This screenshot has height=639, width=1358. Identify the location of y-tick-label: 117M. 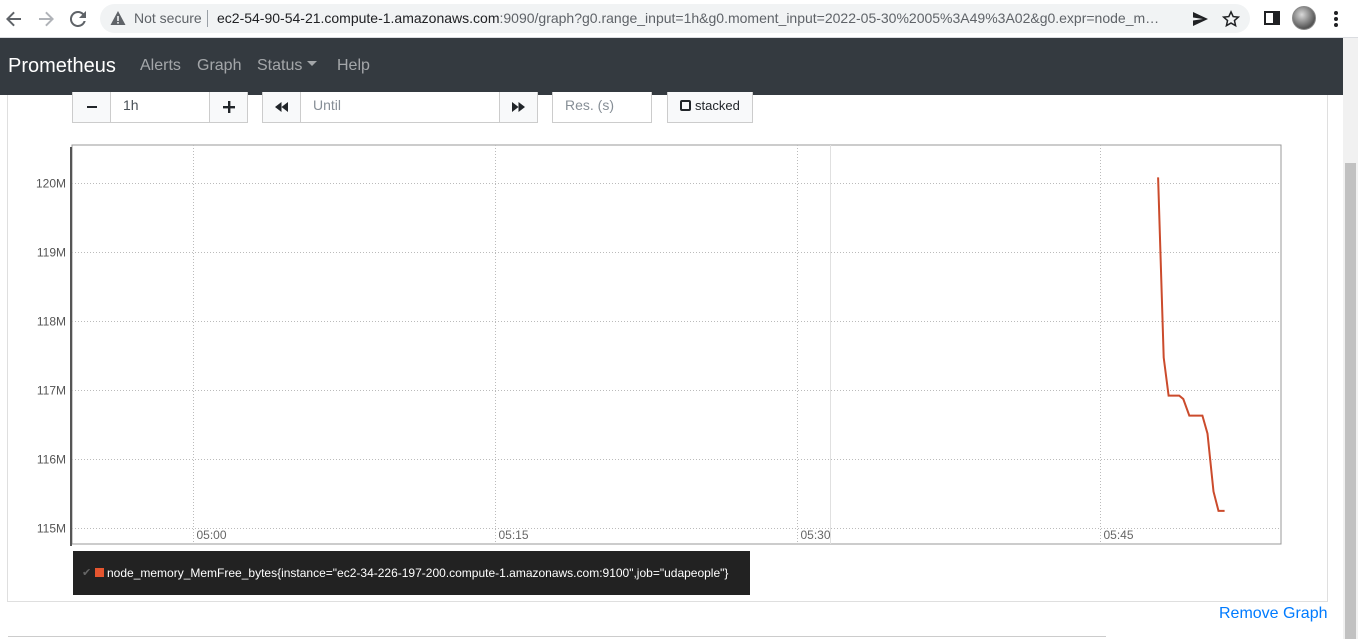
(51, 391).